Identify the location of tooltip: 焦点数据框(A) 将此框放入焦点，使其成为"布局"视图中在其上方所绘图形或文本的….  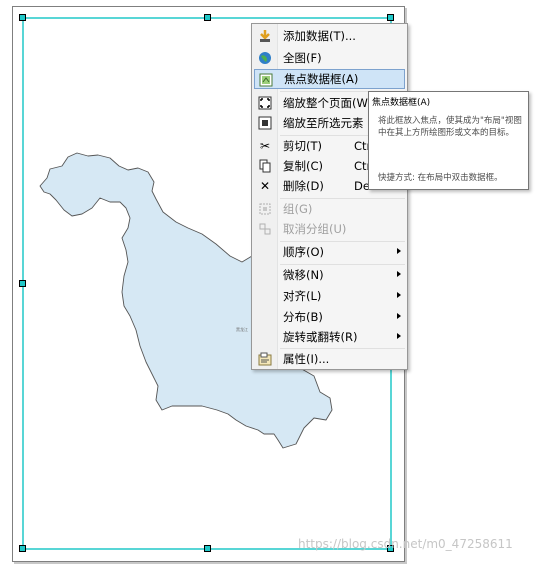
(448, 140).